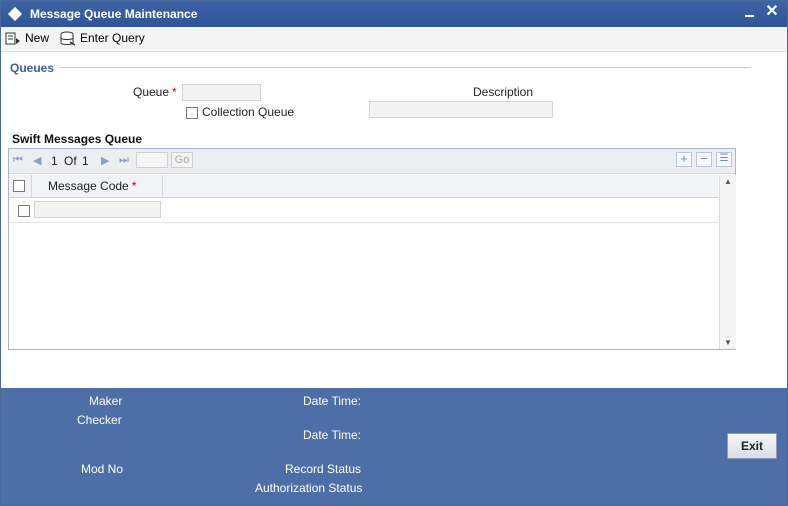  What do you see at coordinates (19, 186) in the screenshot?
I see `select-all-checkbox` at bounding box center [19, 186].